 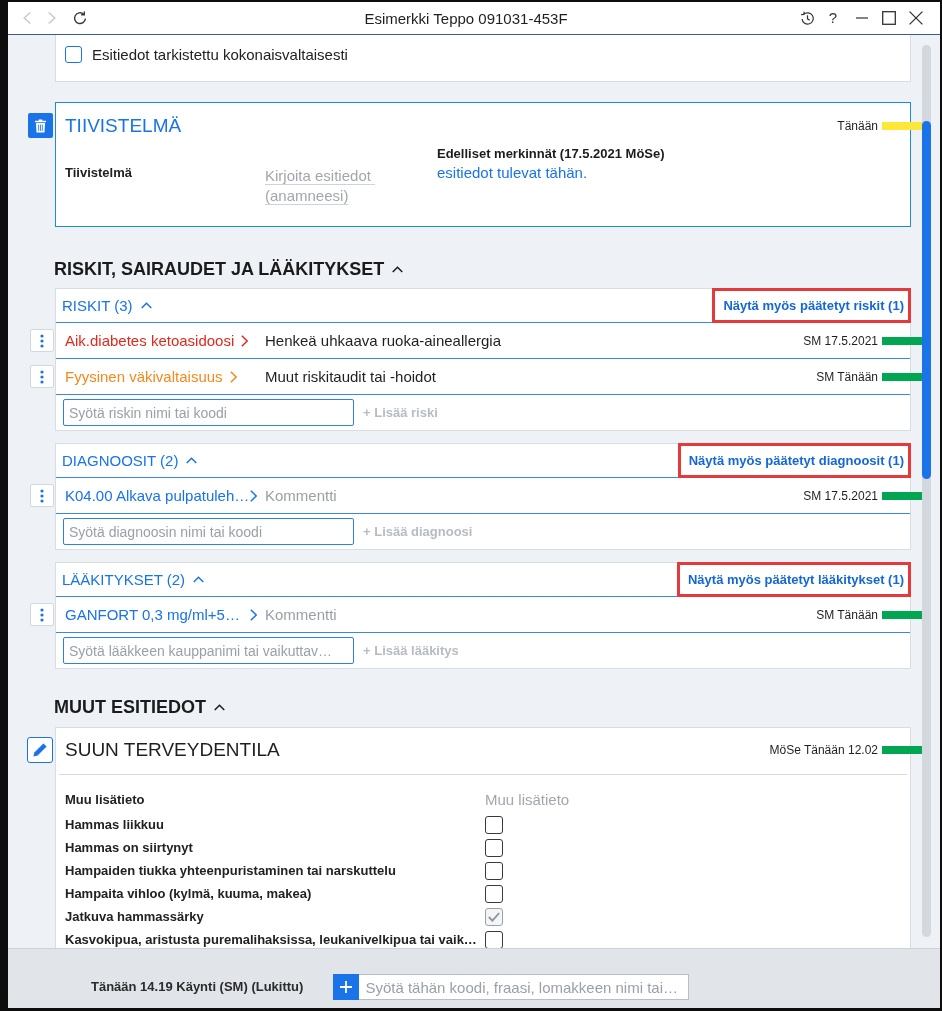 I want to click on item-detail: Muut riskitaudit tai -hoidot, so click(x=350, y=376).